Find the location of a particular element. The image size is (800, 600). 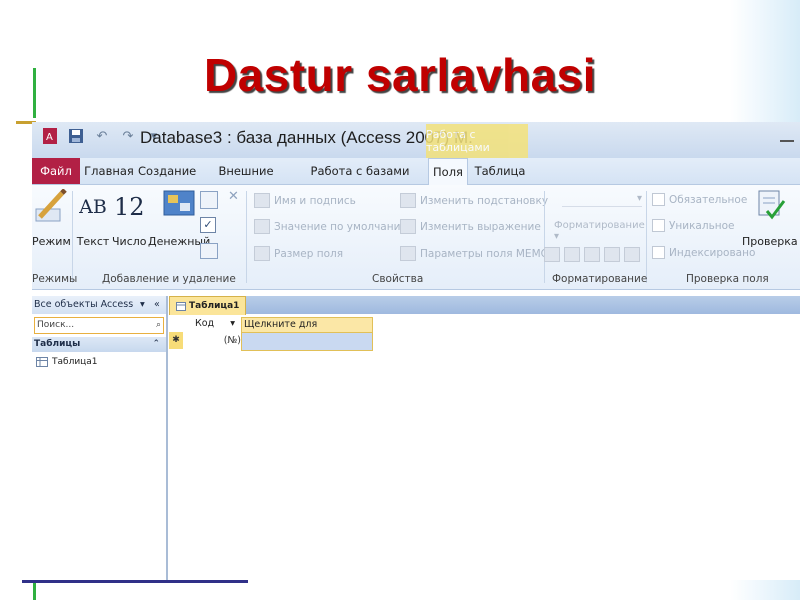

add-number-field-button: 12 Число is located at coordinates (129, 218).